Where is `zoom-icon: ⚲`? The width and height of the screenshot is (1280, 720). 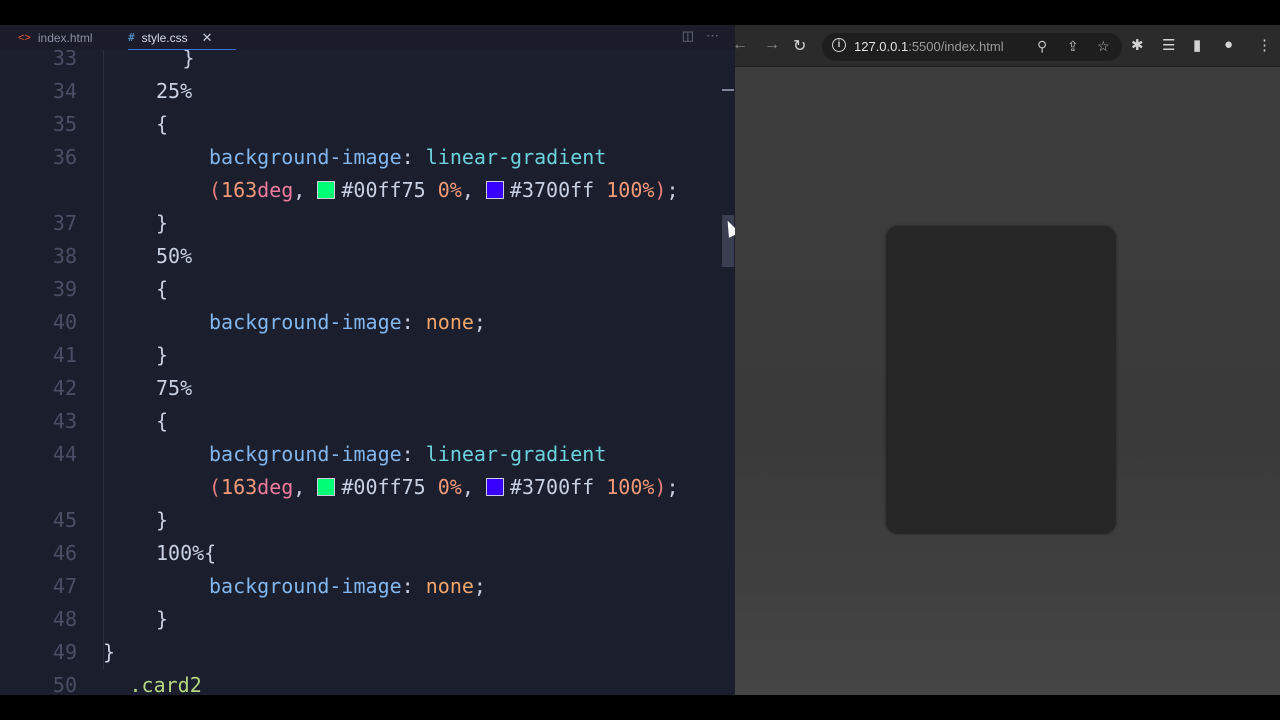 zoom-icon: ⚲ is located at coordinates (1042, 46).